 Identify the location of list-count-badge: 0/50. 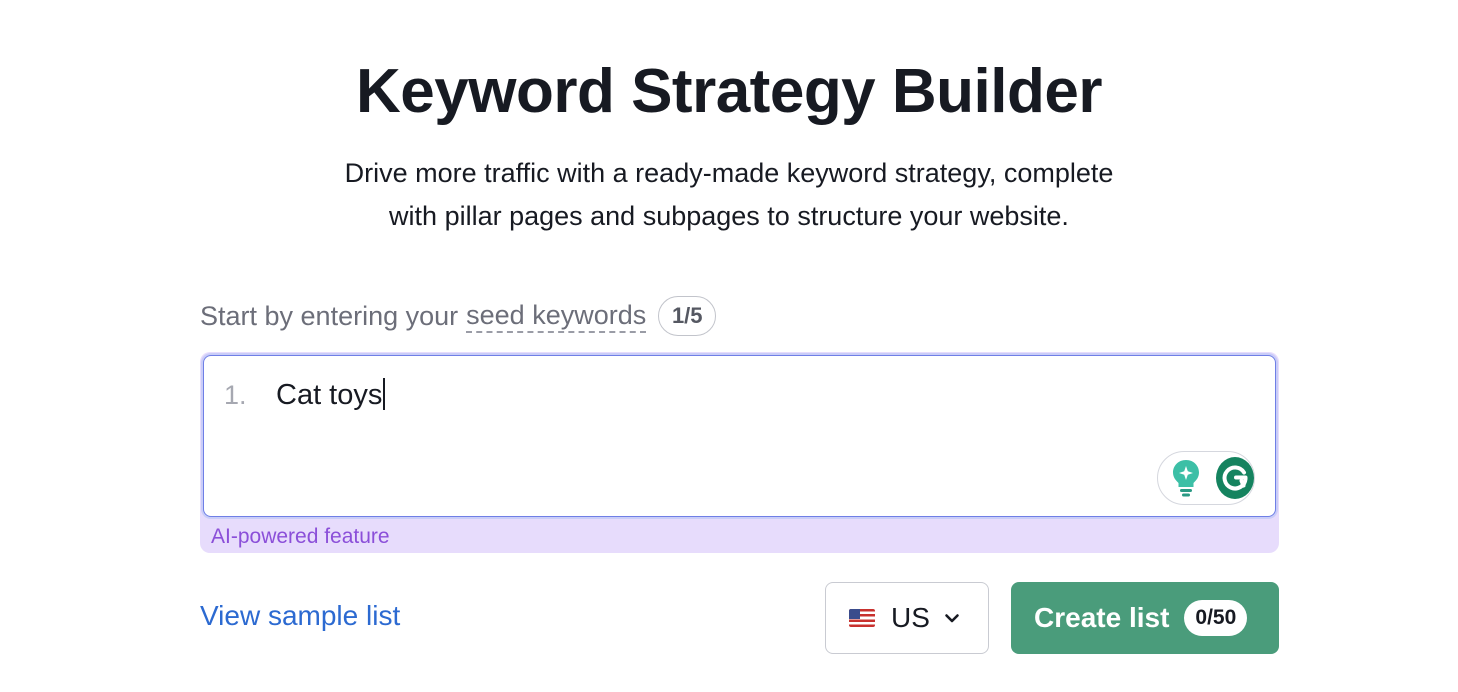
(1216, 618).